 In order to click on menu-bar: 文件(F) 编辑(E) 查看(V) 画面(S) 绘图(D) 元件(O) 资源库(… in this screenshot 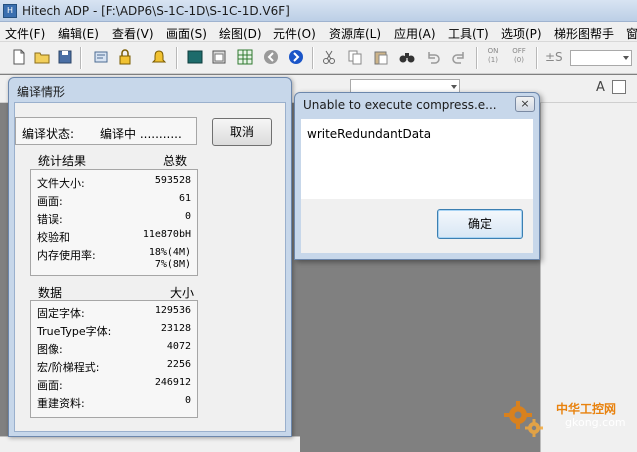, I will do `click(318, 32)`.